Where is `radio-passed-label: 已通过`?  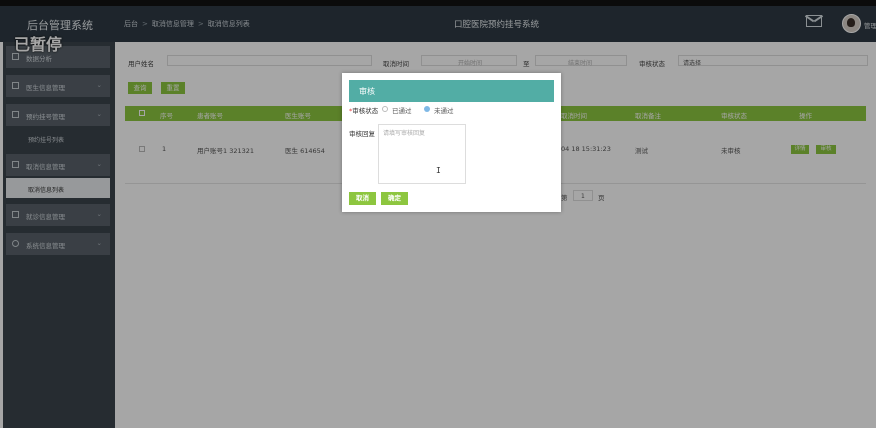
radio-passed-label: 已通过 is located at coordinates (402, 110).